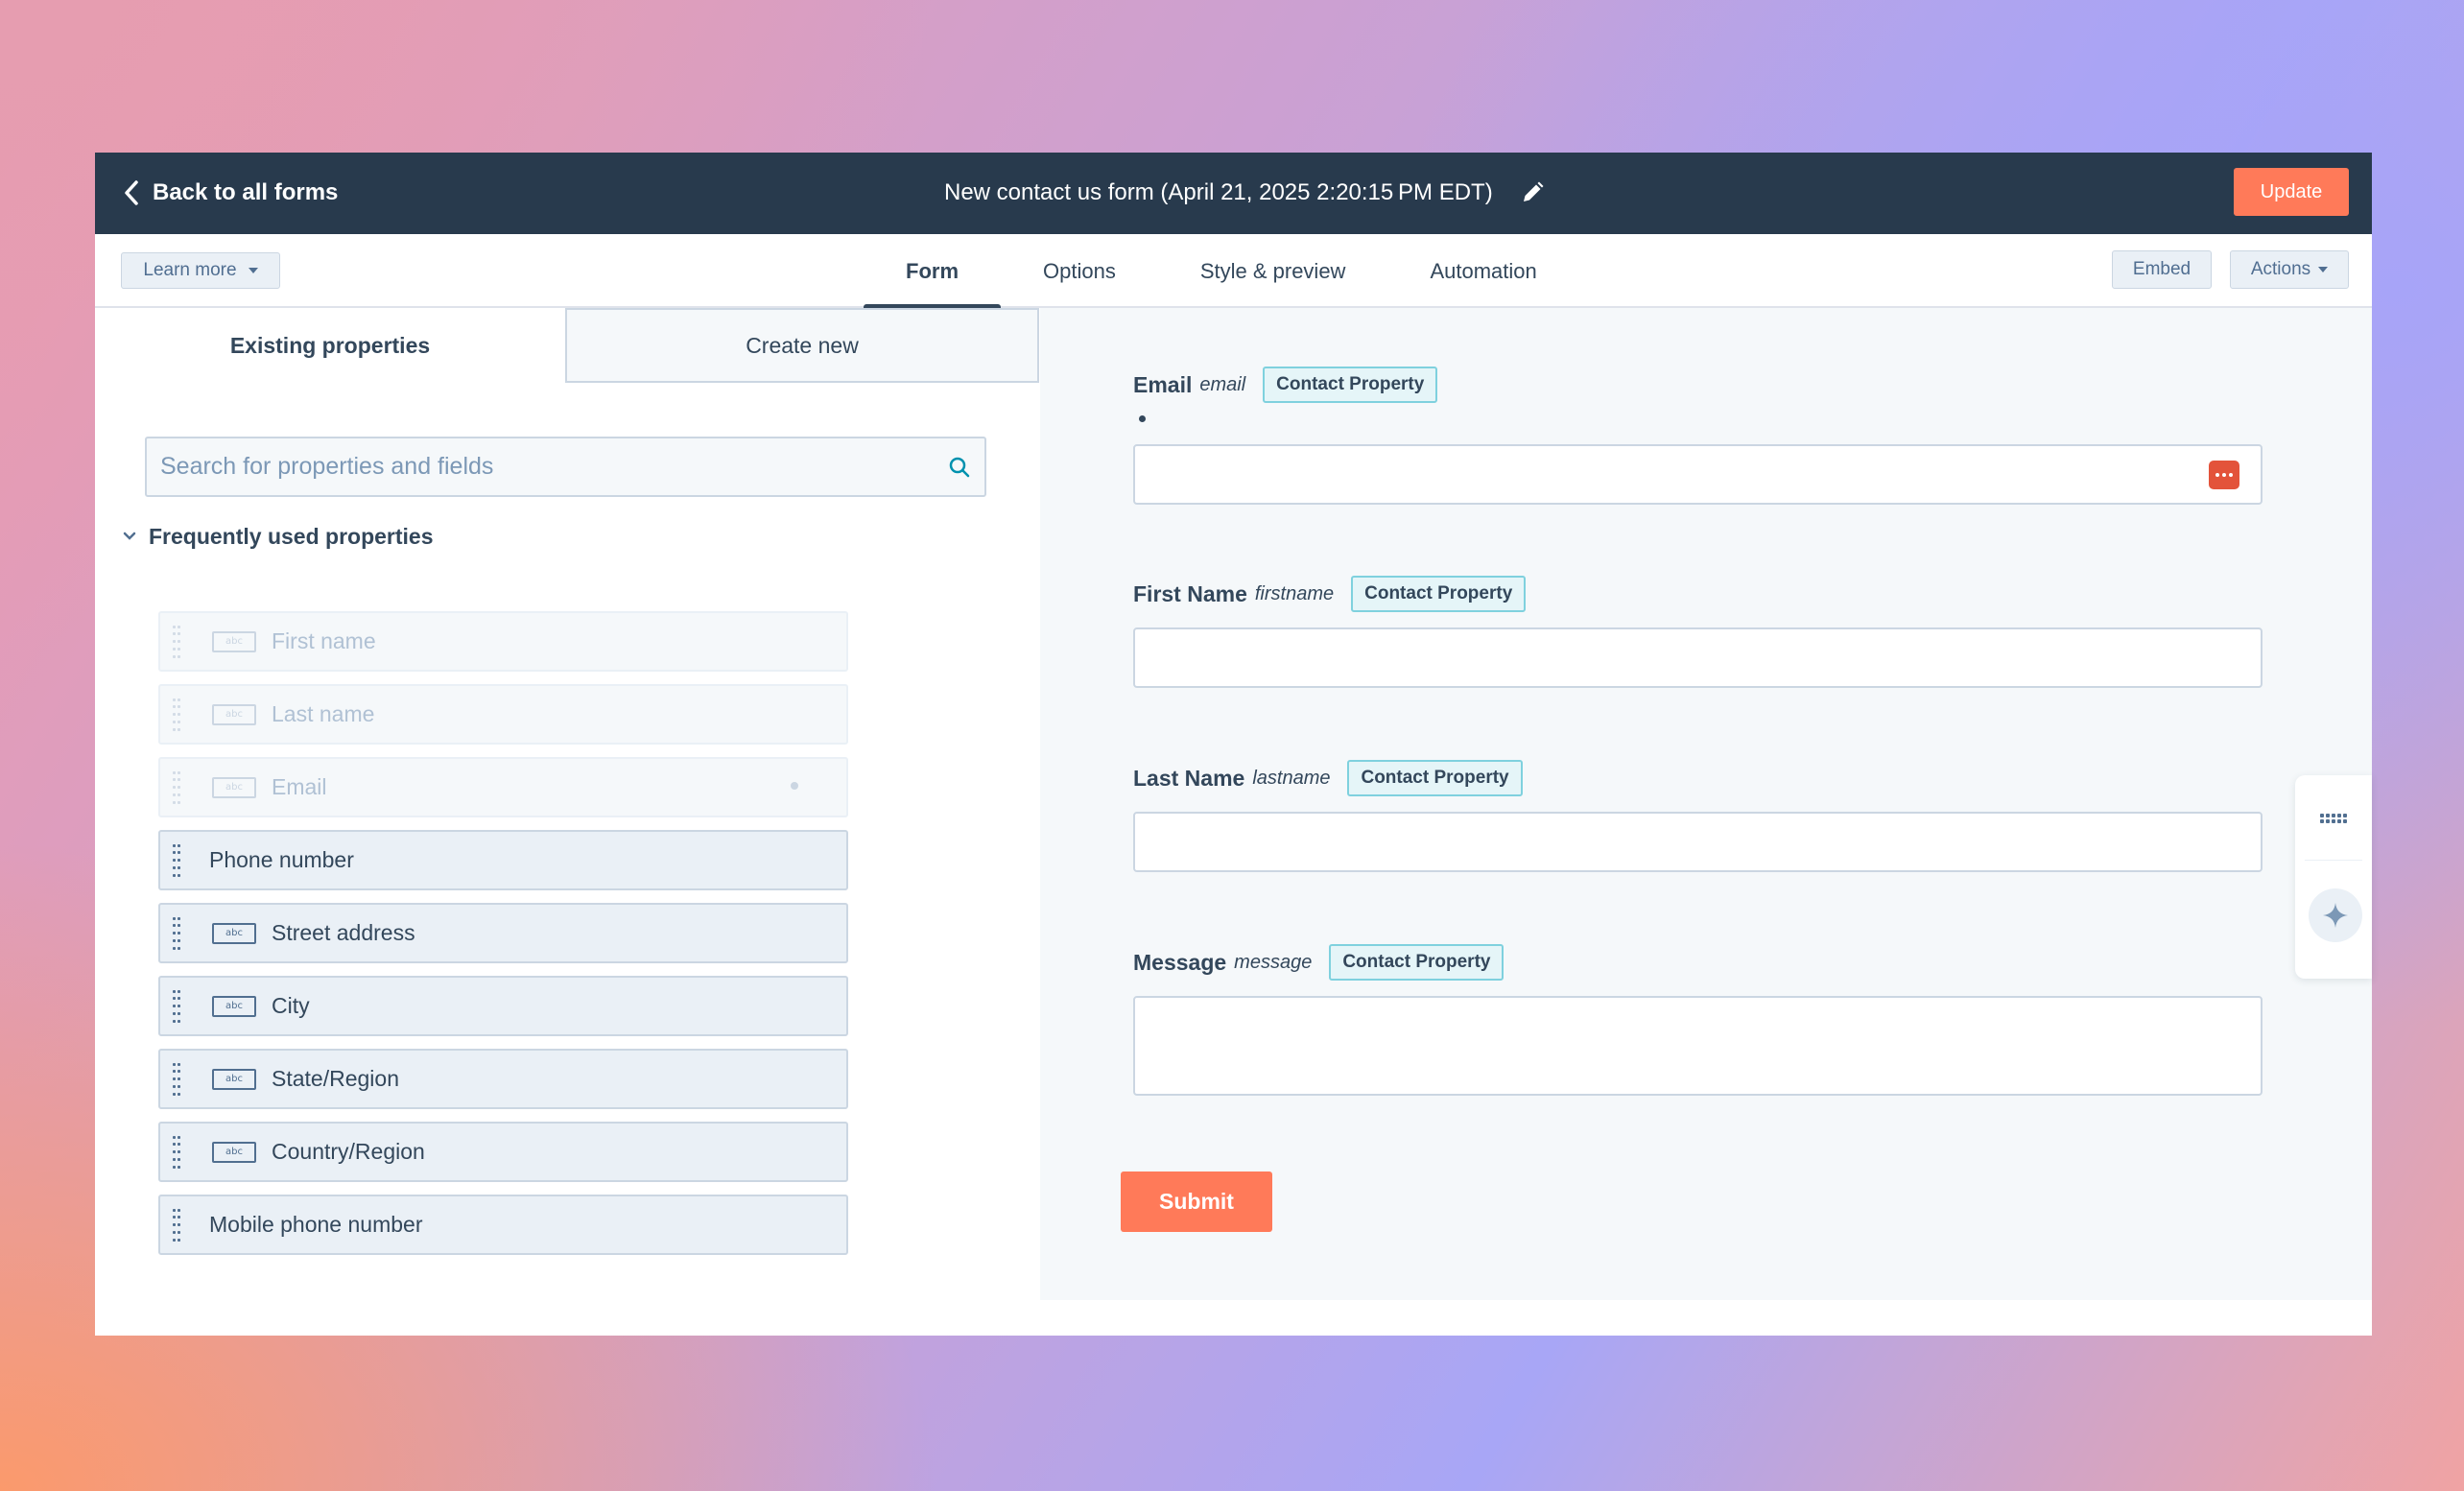 The image size is (2464, 1491). What do you see at coordinates (1222, 384) in the screenshot?
I see `field-internal-name: email` at bounding box center [1222, 384].